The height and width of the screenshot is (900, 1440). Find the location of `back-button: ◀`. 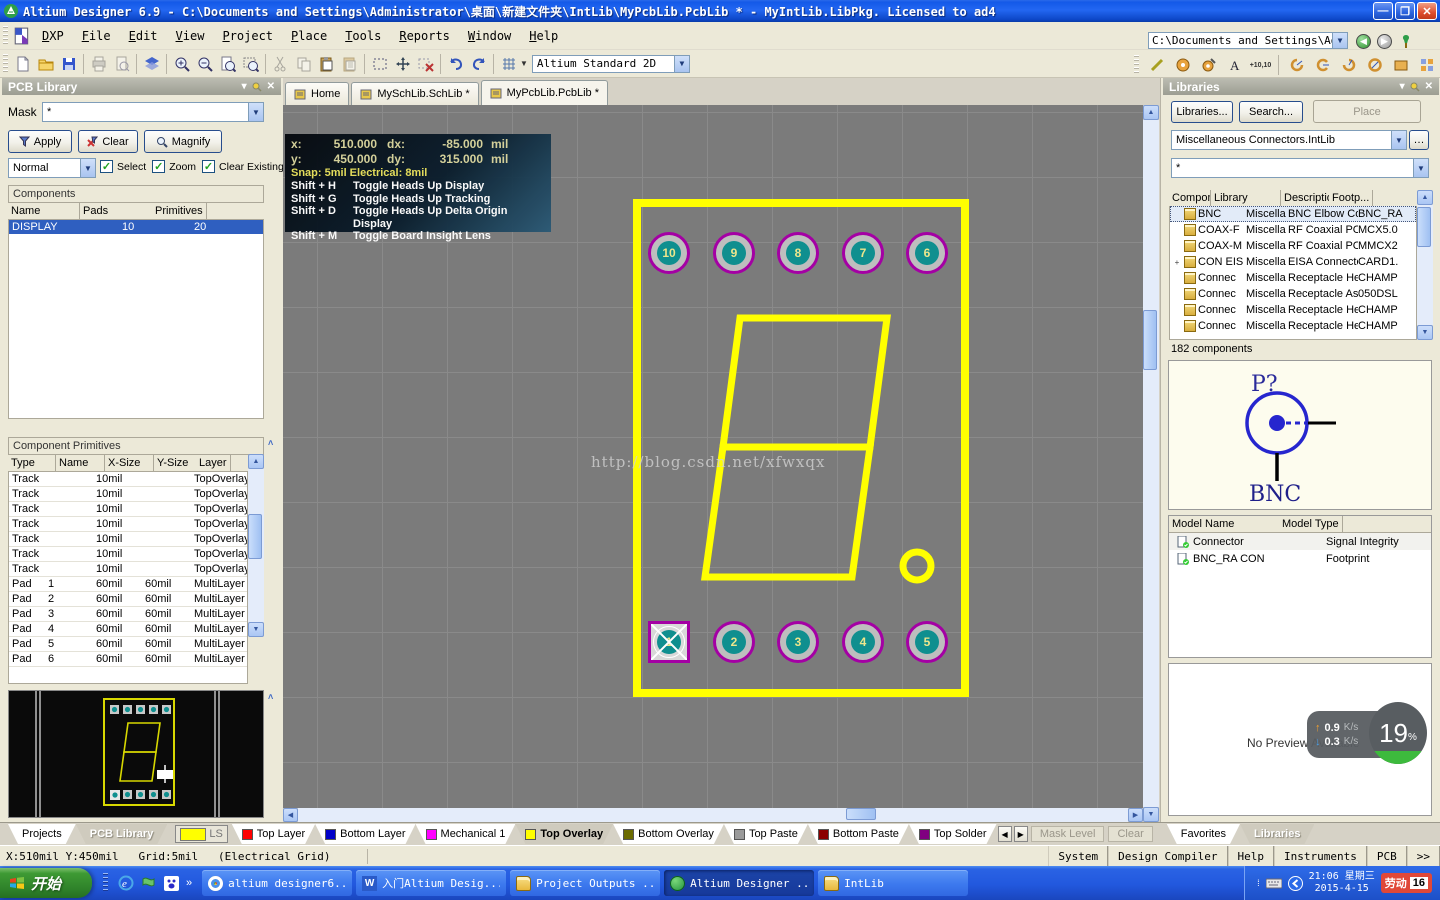

back-button: ◀ is located at coordinates (1363, 41).